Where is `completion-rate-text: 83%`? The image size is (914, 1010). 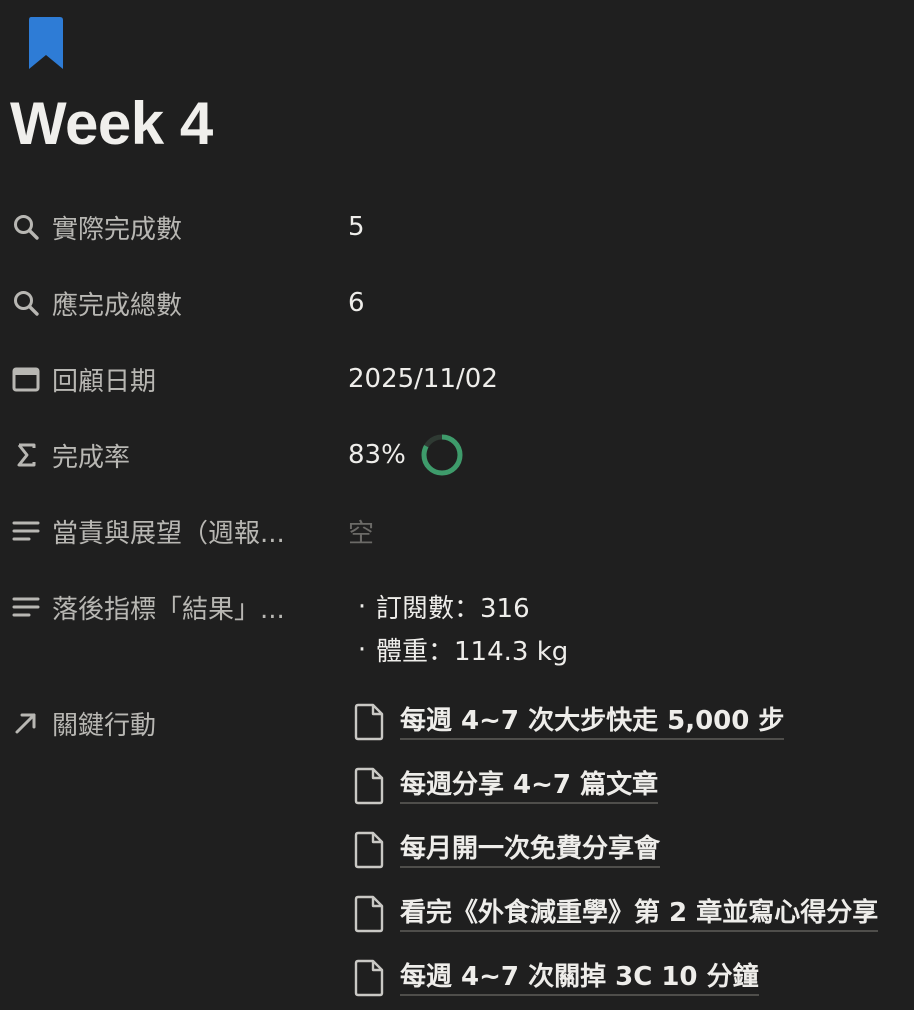 completion-rate-text: 83% is located at coordinates (377, 455).